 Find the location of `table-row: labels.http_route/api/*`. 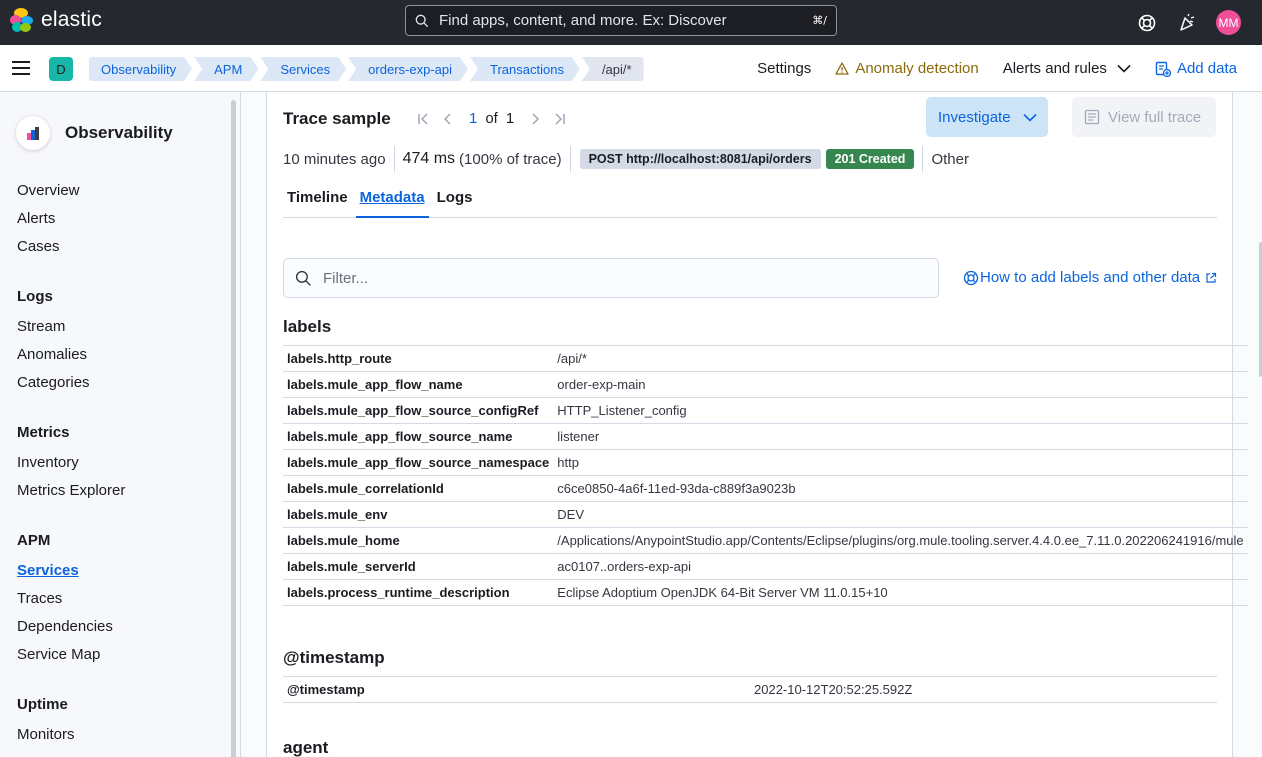

table-row: labels.http_route/api/* is located at coordinates (765, 358).